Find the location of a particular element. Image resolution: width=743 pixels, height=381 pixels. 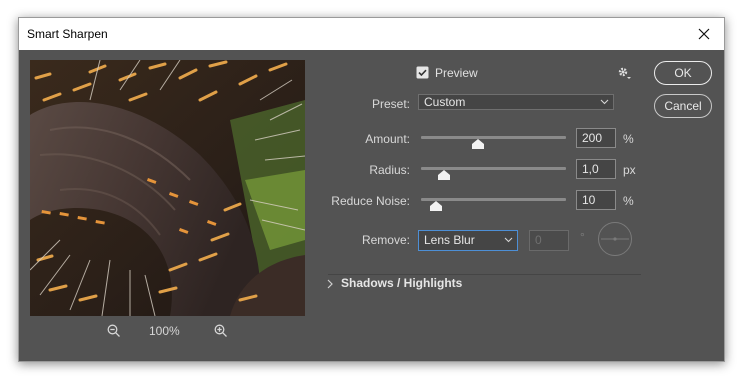

zoom-in-button is located at coordinates (221, 332).